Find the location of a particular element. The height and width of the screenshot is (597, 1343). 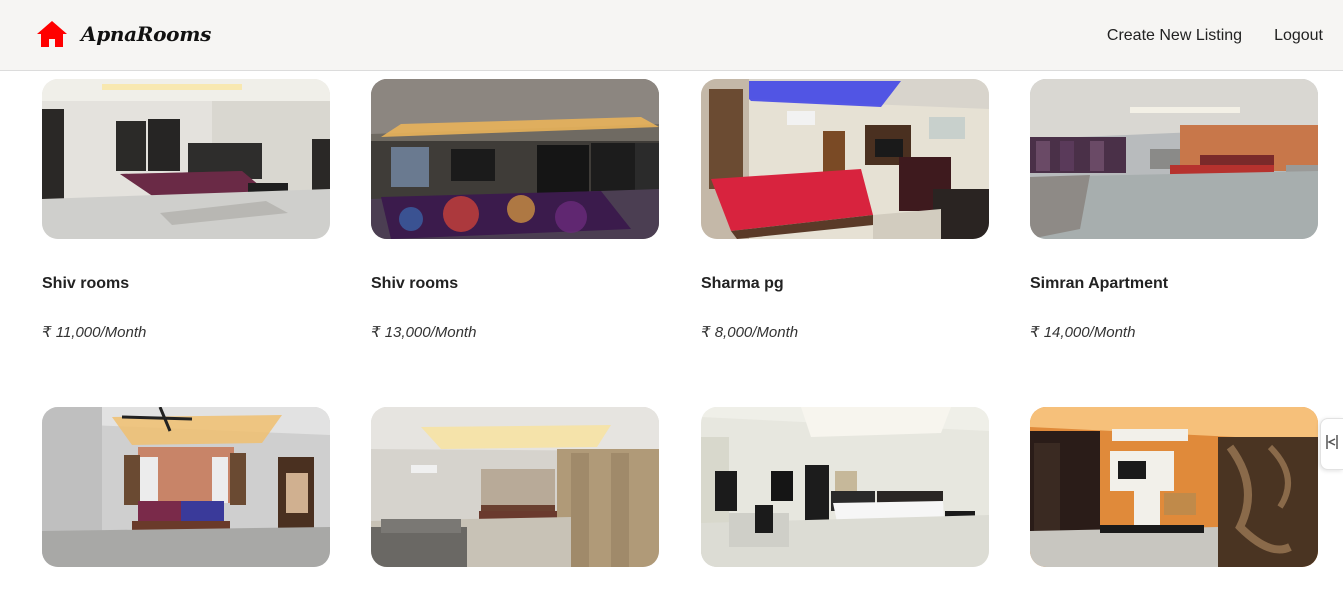

side-collapse-tab is located at coordinates (1331, 444).